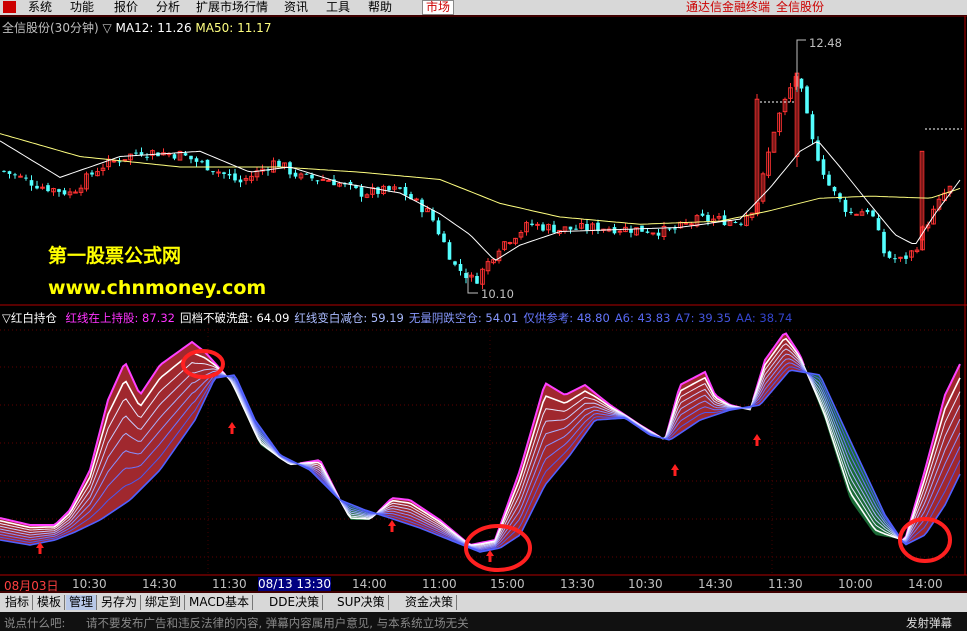 The height and width of the screenshot is (631, 967). Describe the element at coordinates (480, 179) in the screenshot. I see `ma50-line` at that location.